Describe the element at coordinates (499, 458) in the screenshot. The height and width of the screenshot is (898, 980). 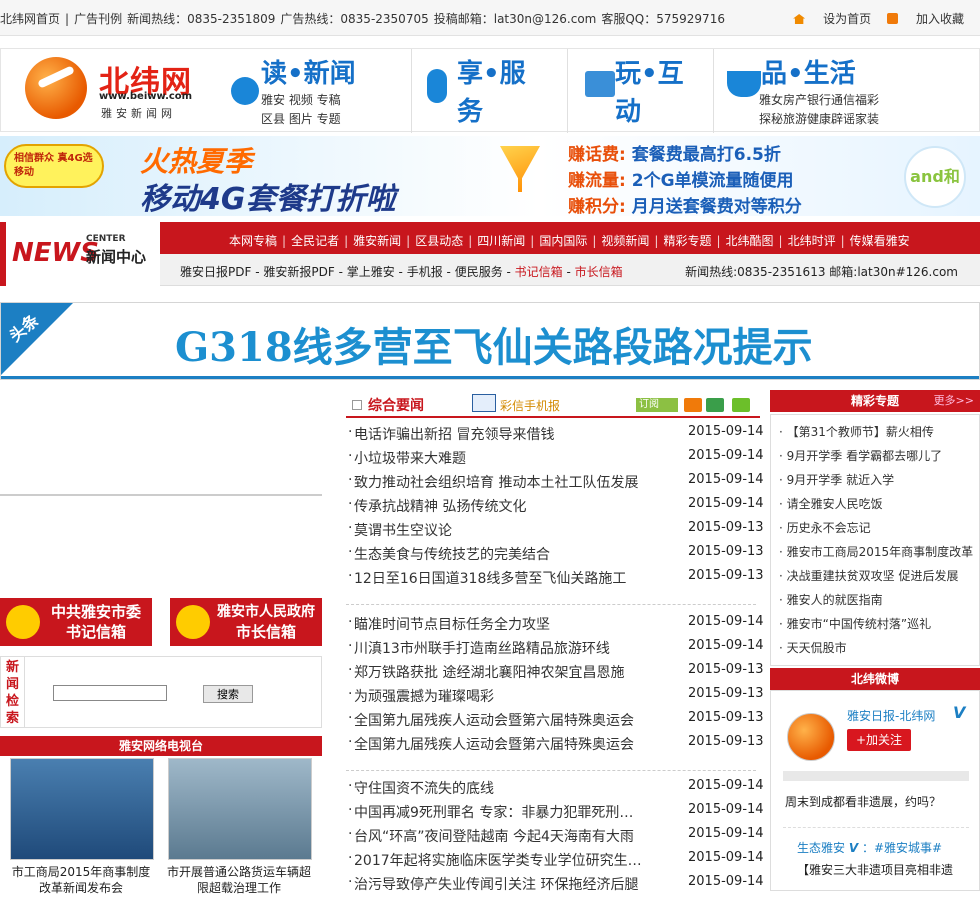
I see `news-title: 小垃圾带来大难题` at that location.